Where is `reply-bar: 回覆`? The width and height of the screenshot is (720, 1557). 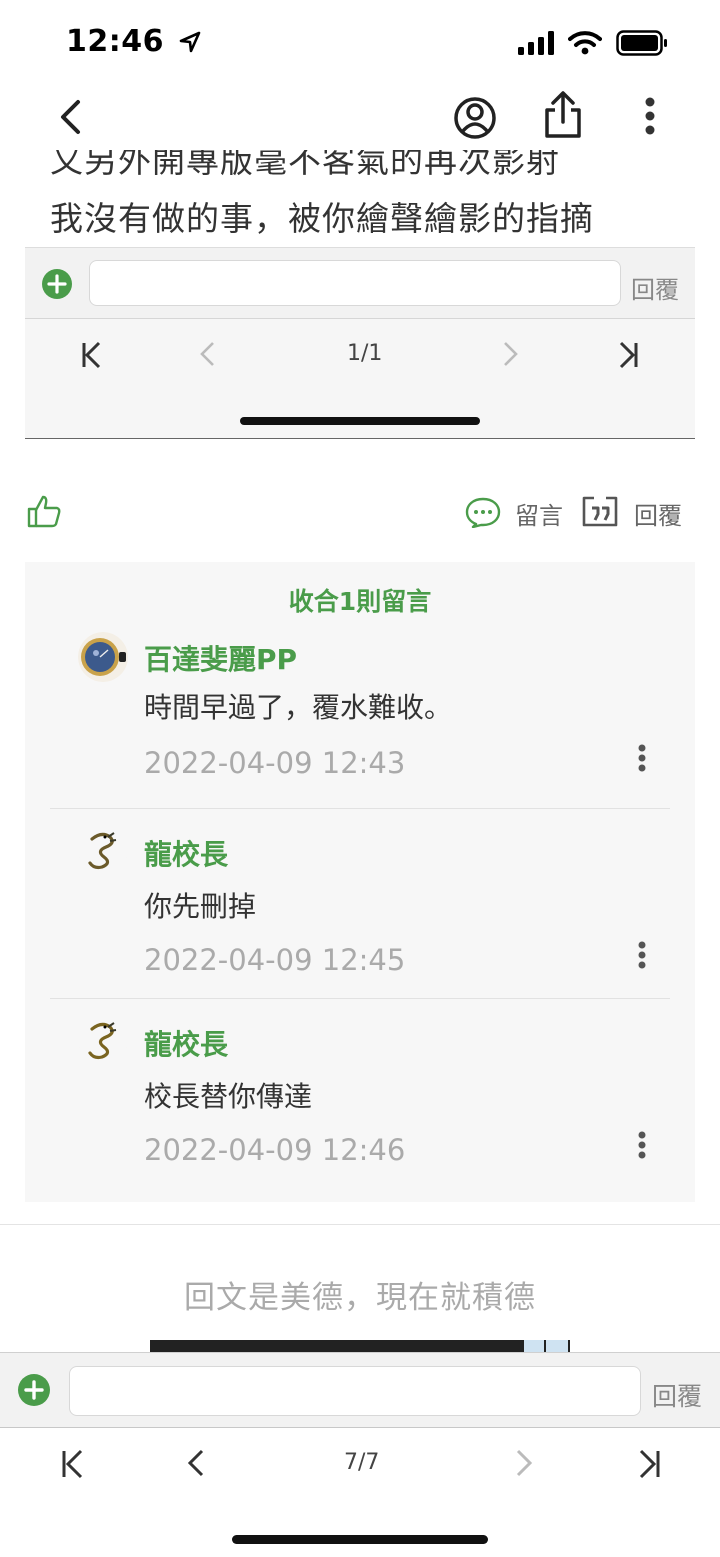
reply-bar: 回覆 is located at coordinates (360, 1390).